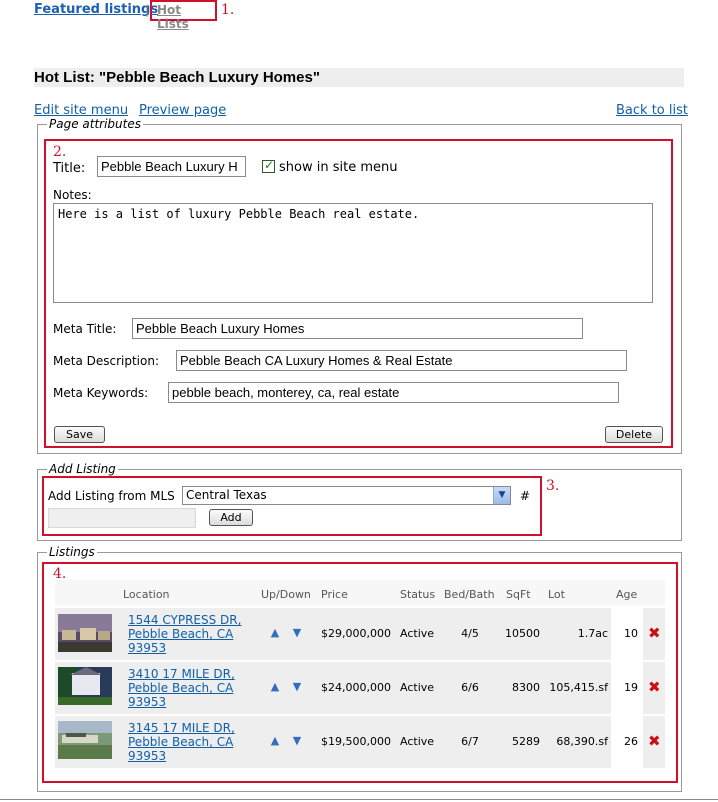 The height and width of the screenshot is (802, 718). Describe the element at coordinates (356, 687) in the screenshot. I see `listing-price: $24,000,000` at that location.